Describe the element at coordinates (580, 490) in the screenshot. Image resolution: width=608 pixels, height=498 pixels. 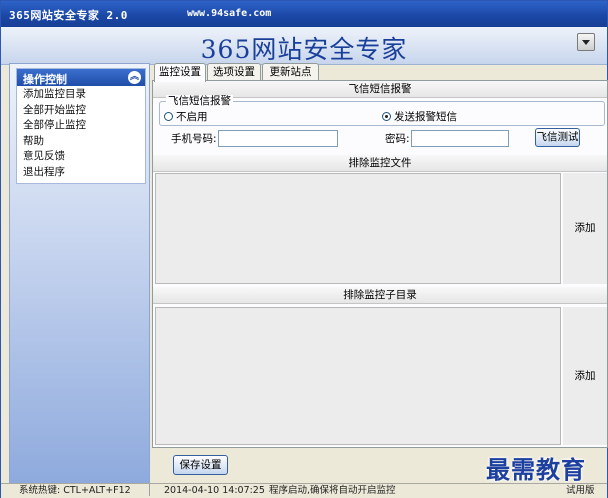
I see `status-edition: 试用版` at that location.